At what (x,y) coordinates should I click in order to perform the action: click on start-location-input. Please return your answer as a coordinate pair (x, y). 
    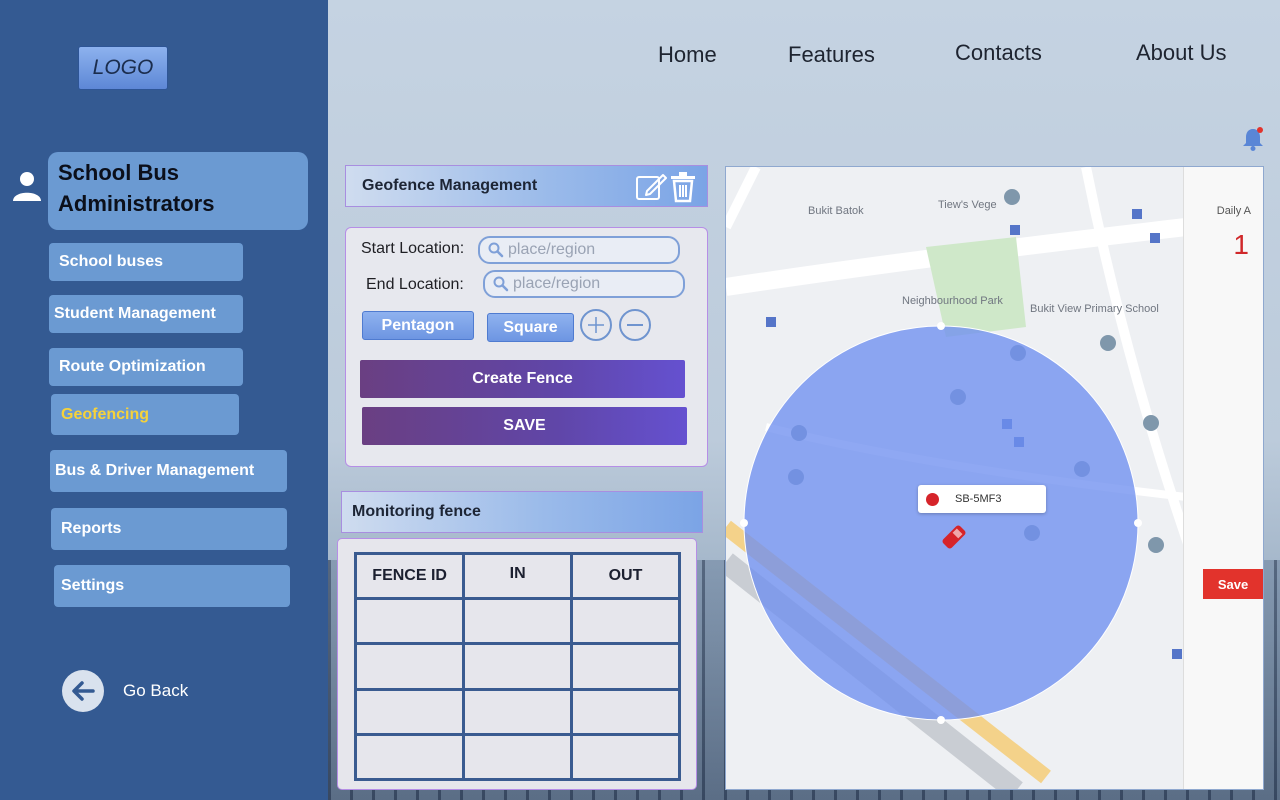
    Looking at the image, I should click on (588, 250).